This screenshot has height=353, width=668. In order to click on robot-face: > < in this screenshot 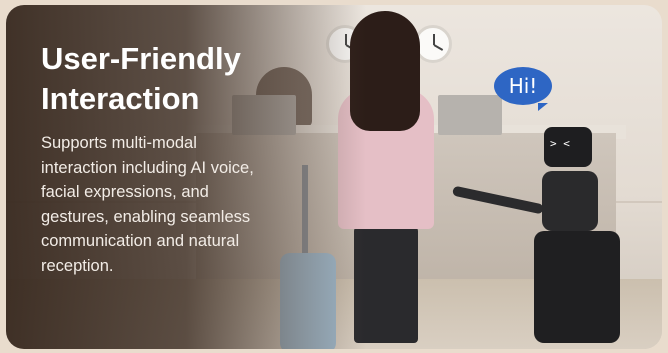, I will do `click(560, 143)`.